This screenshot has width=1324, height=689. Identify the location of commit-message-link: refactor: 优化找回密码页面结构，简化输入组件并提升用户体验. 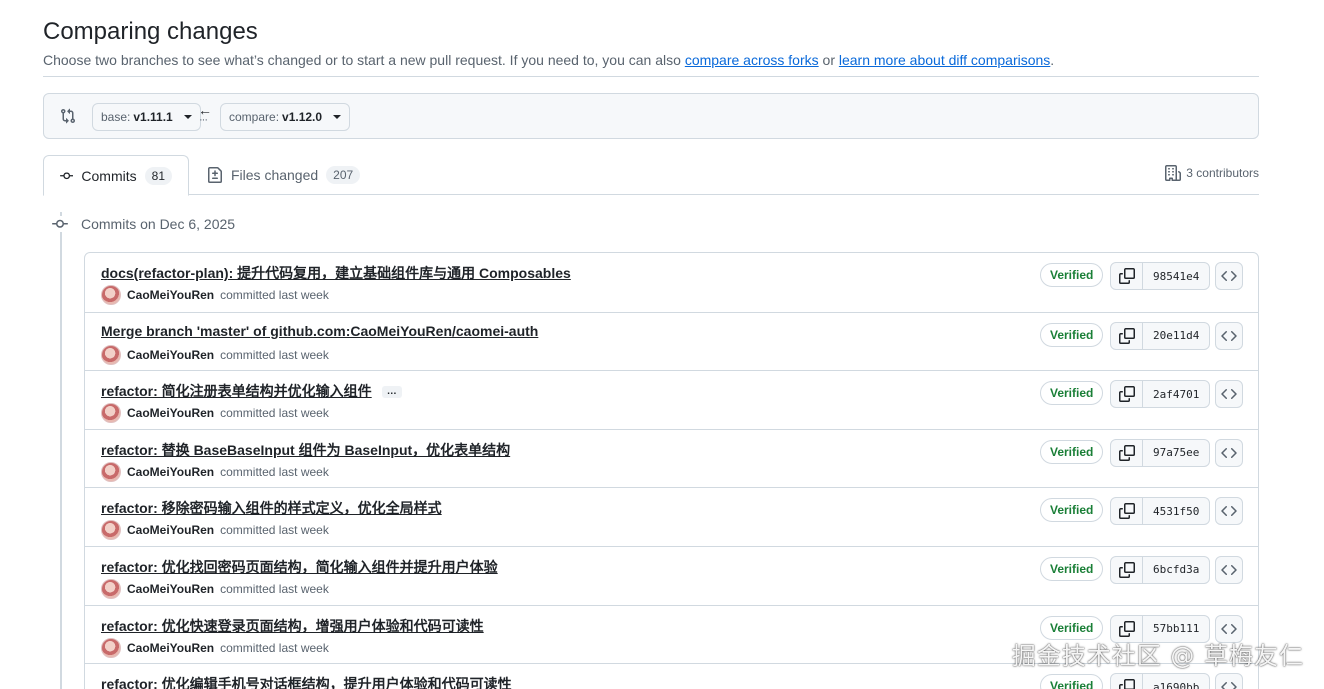
(299, 567).